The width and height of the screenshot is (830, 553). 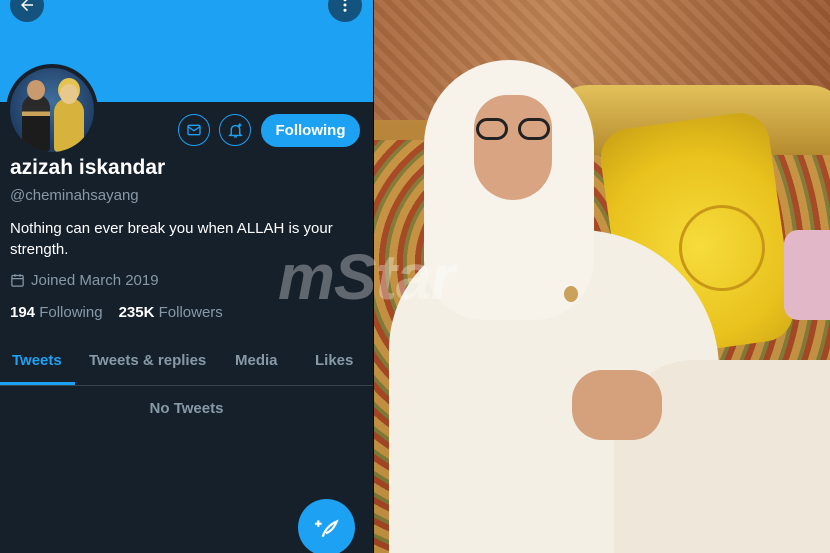 I want to click on notify-button, so click(x=235, y=130).